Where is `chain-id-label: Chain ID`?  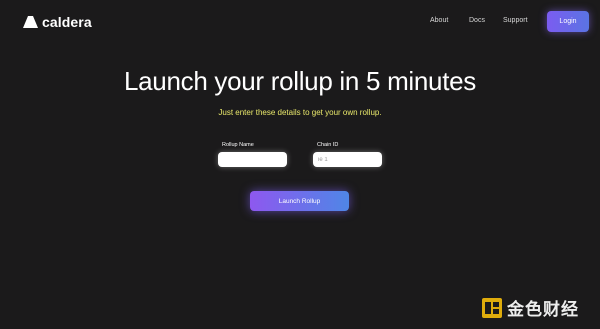
chain-id-label: Chain ID is located at coordinates (328, 145).